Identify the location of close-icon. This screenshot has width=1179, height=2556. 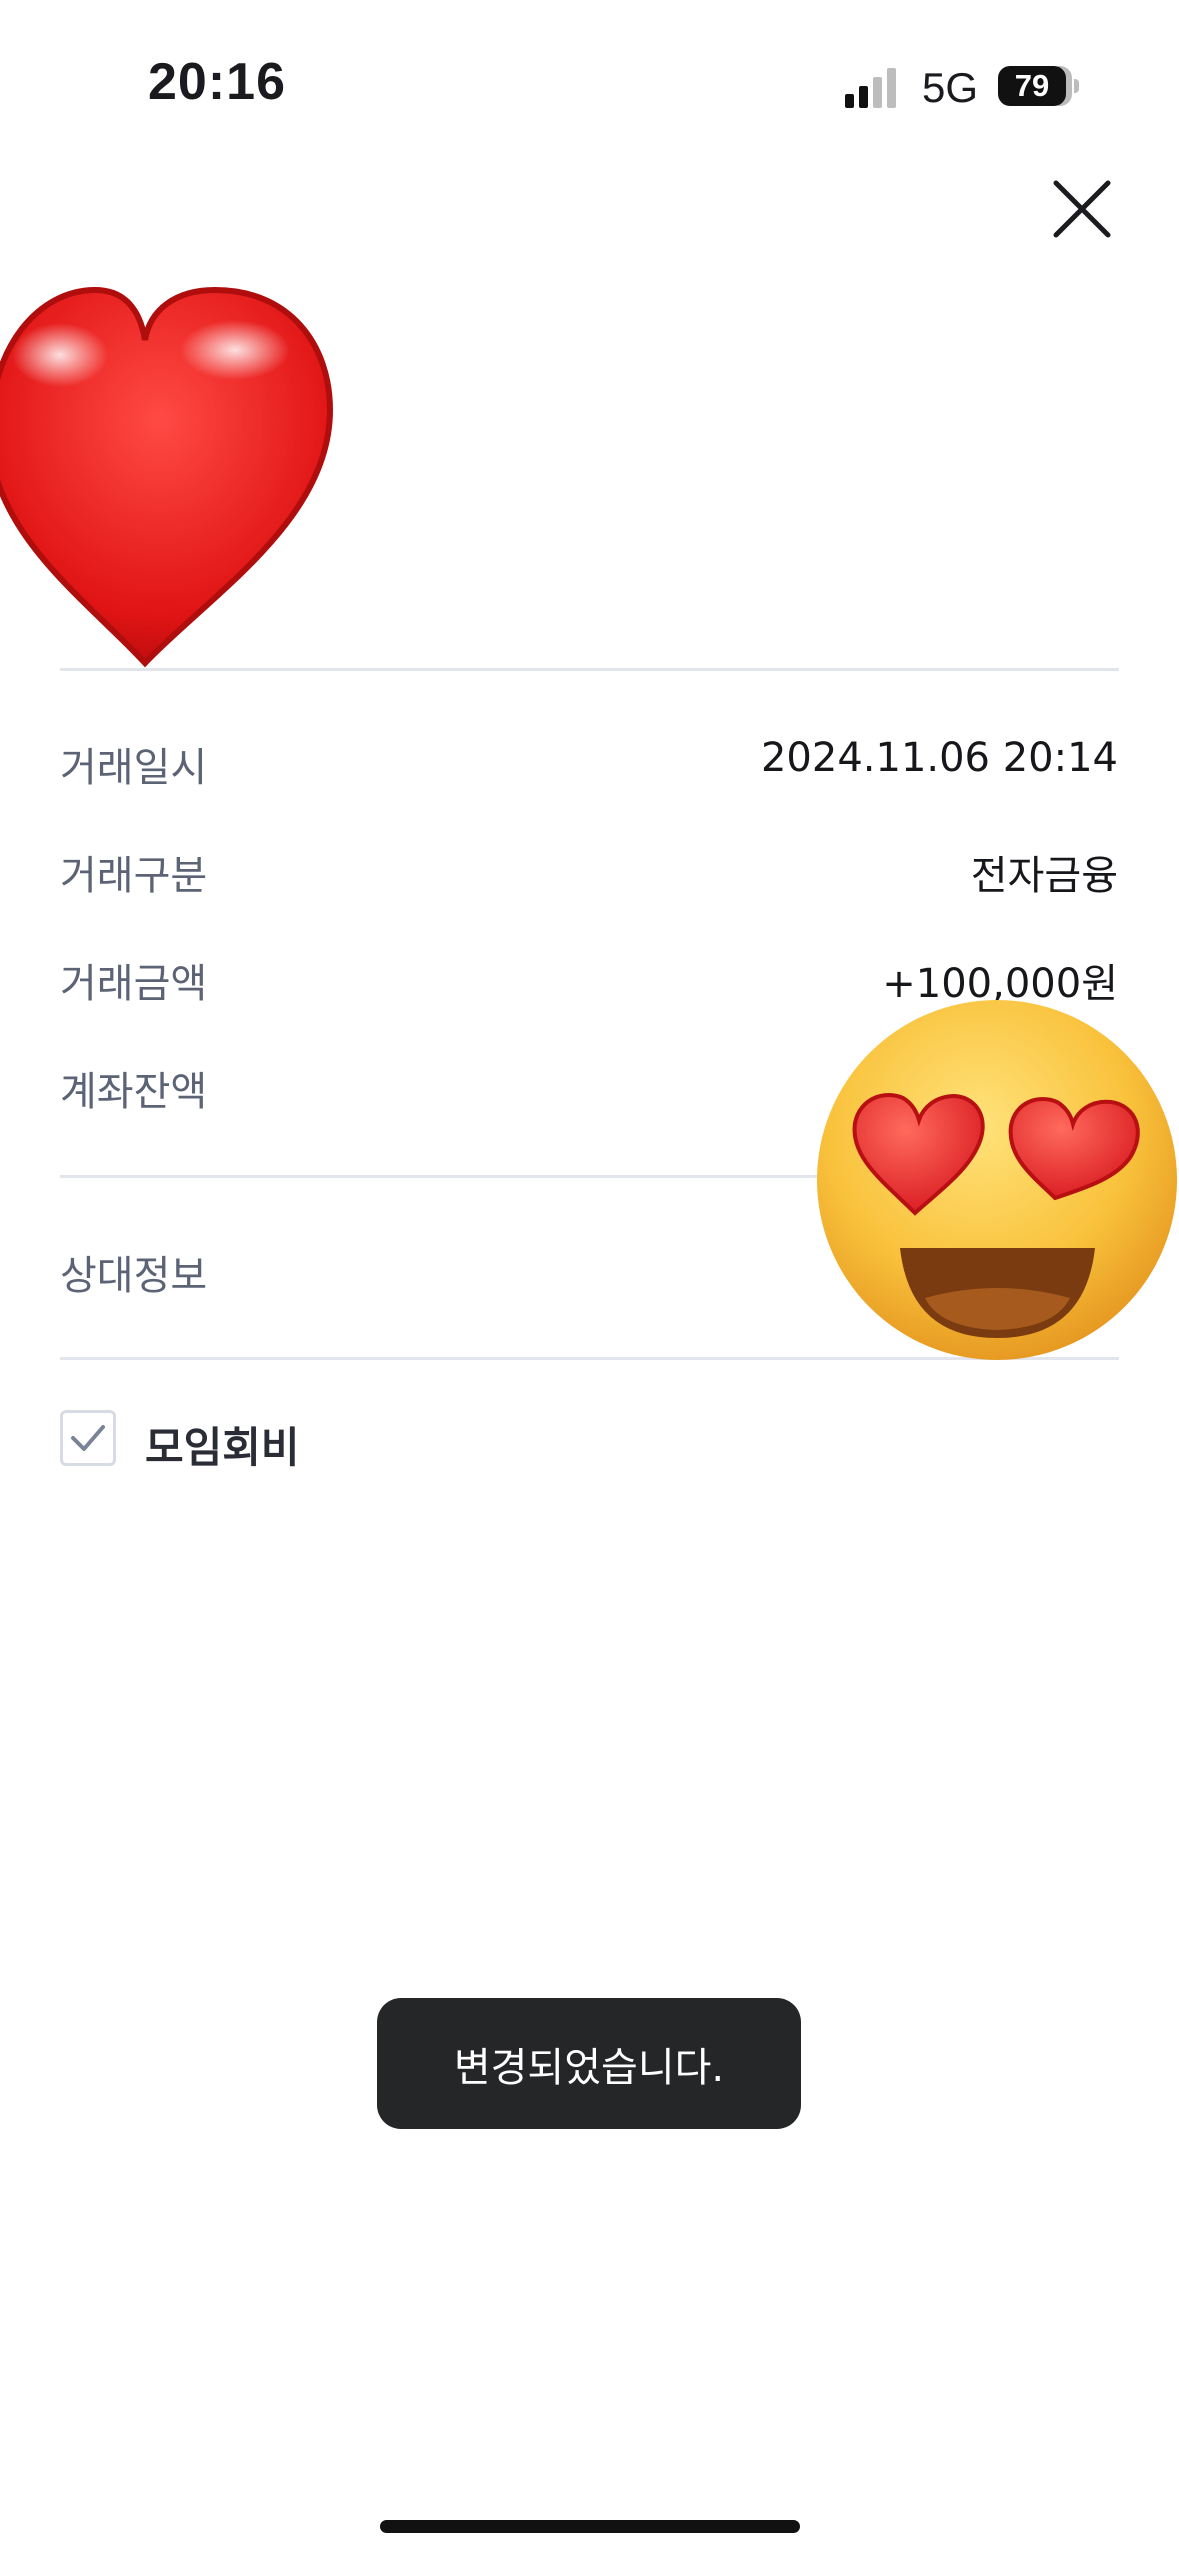
(1082, 209).